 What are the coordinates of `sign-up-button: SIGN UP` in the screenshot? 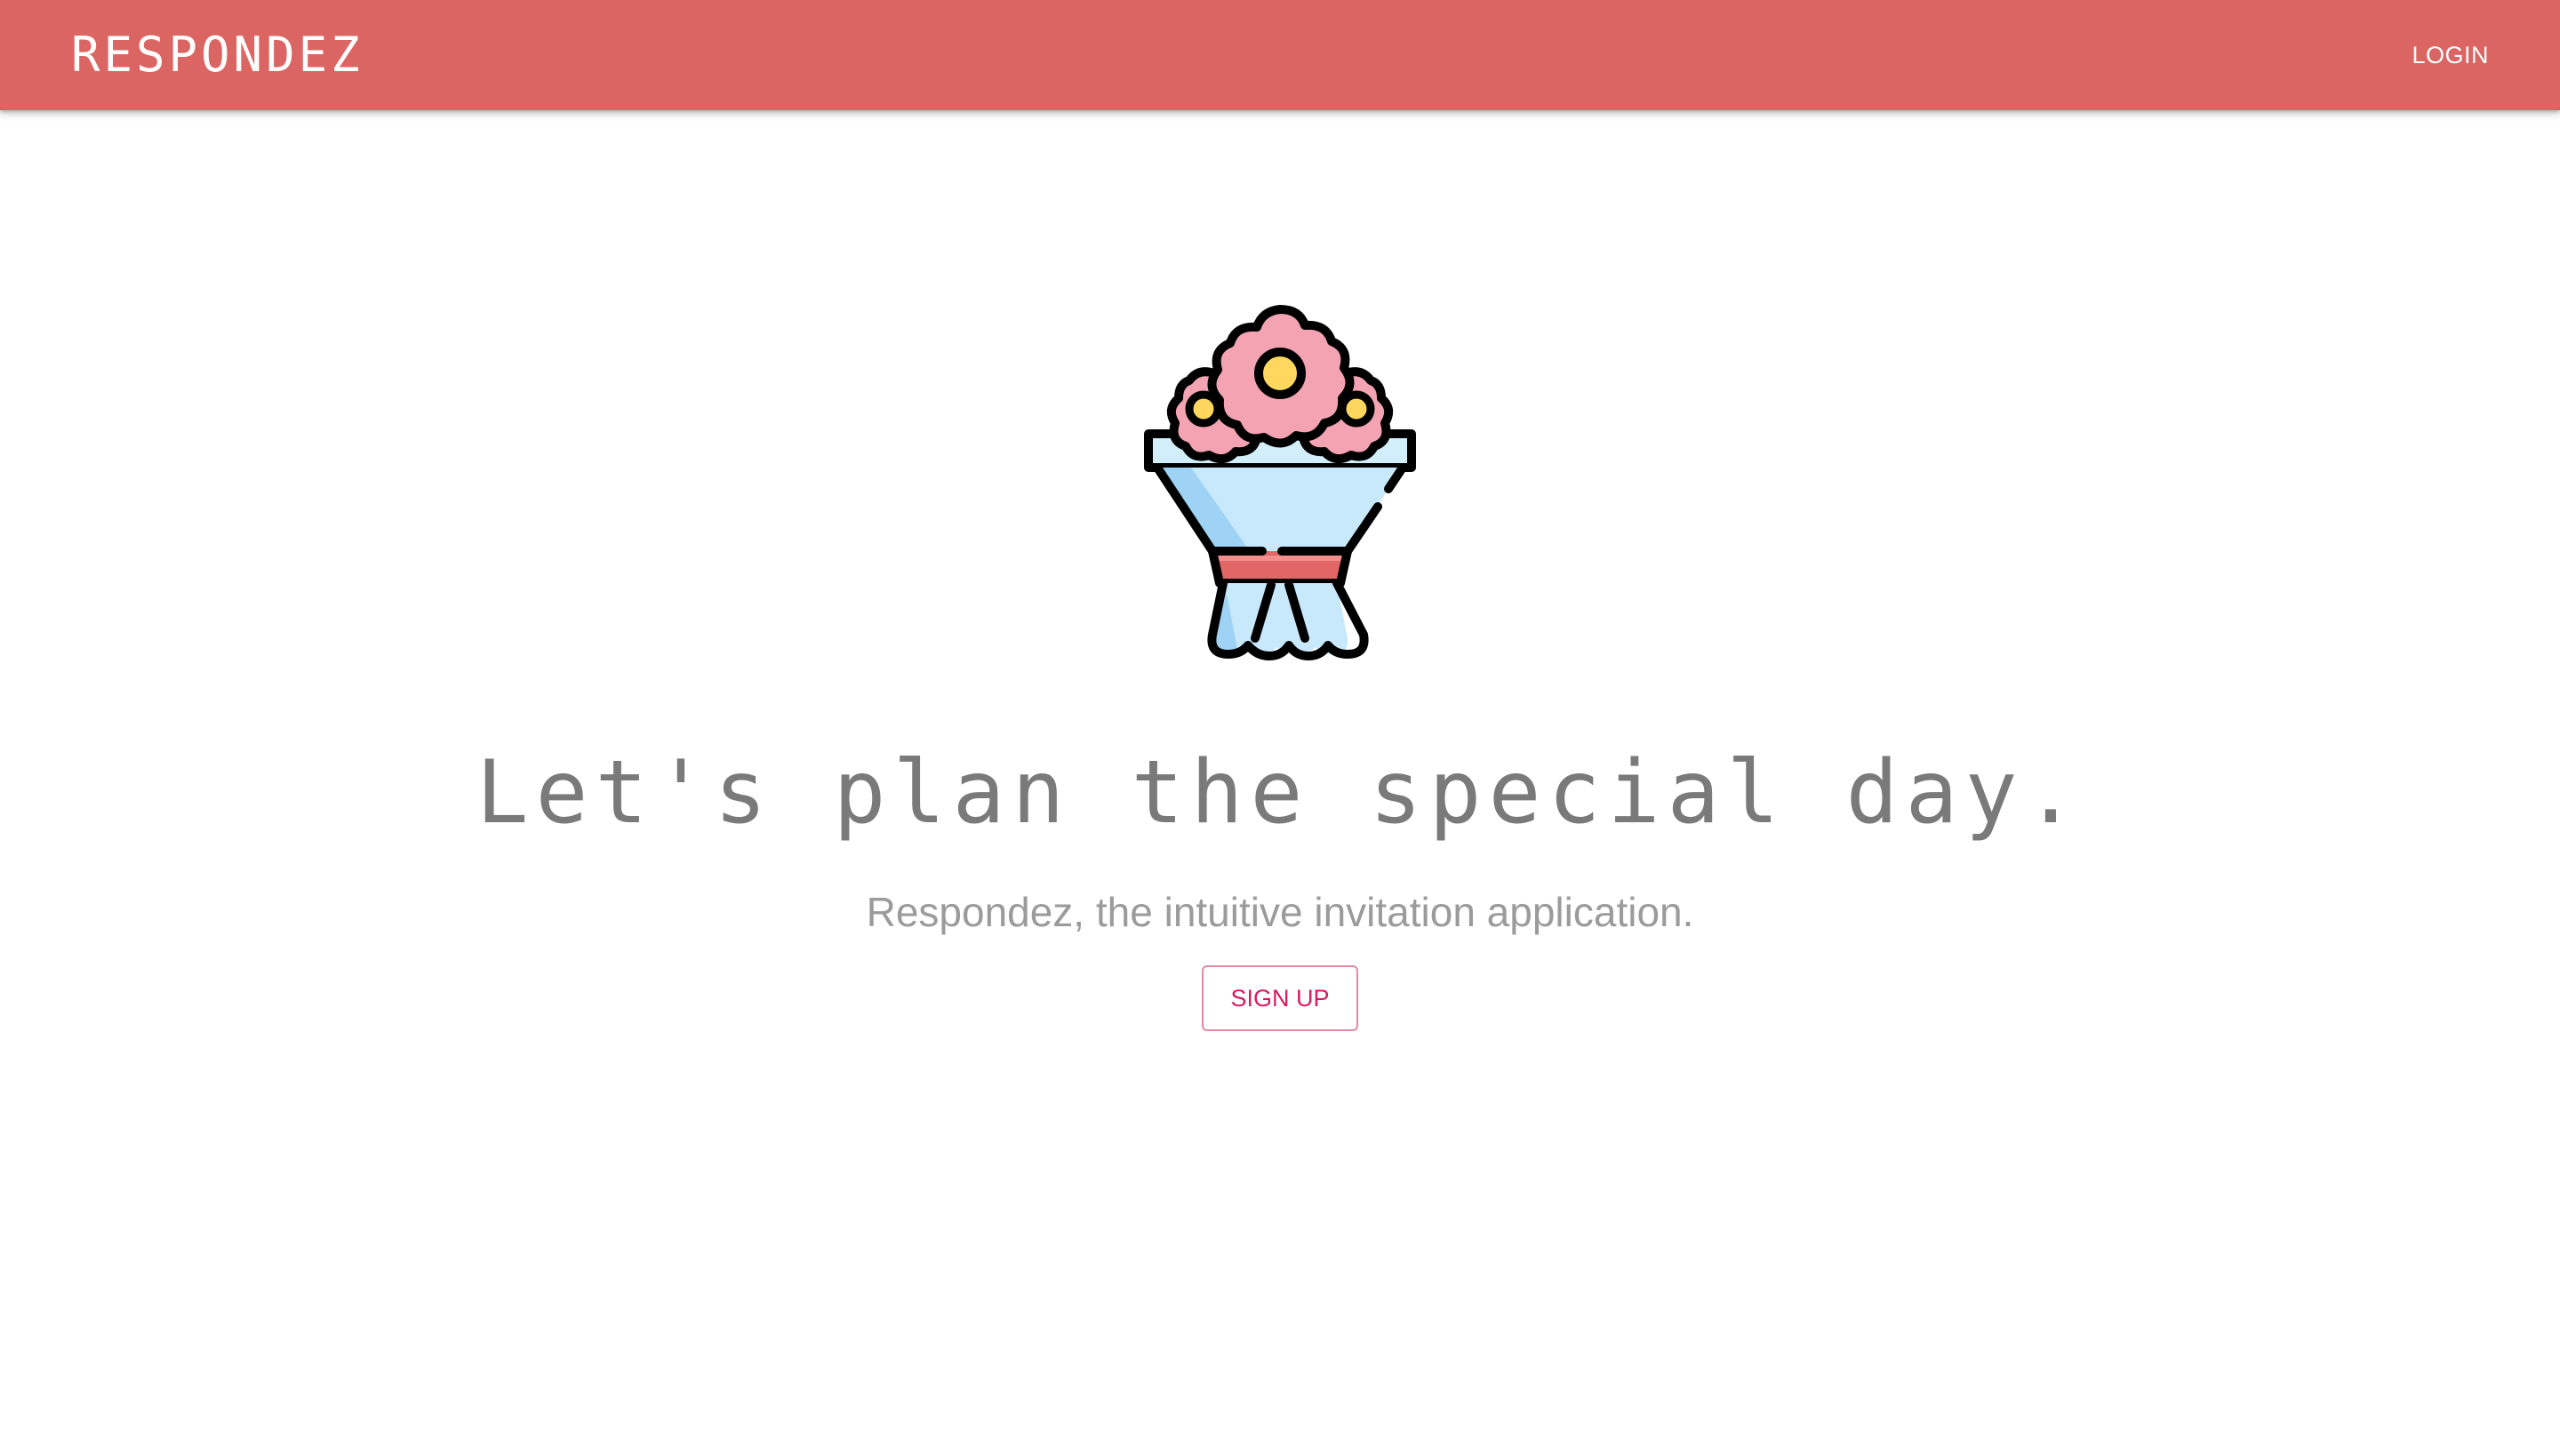 It's located at (1280, 998).